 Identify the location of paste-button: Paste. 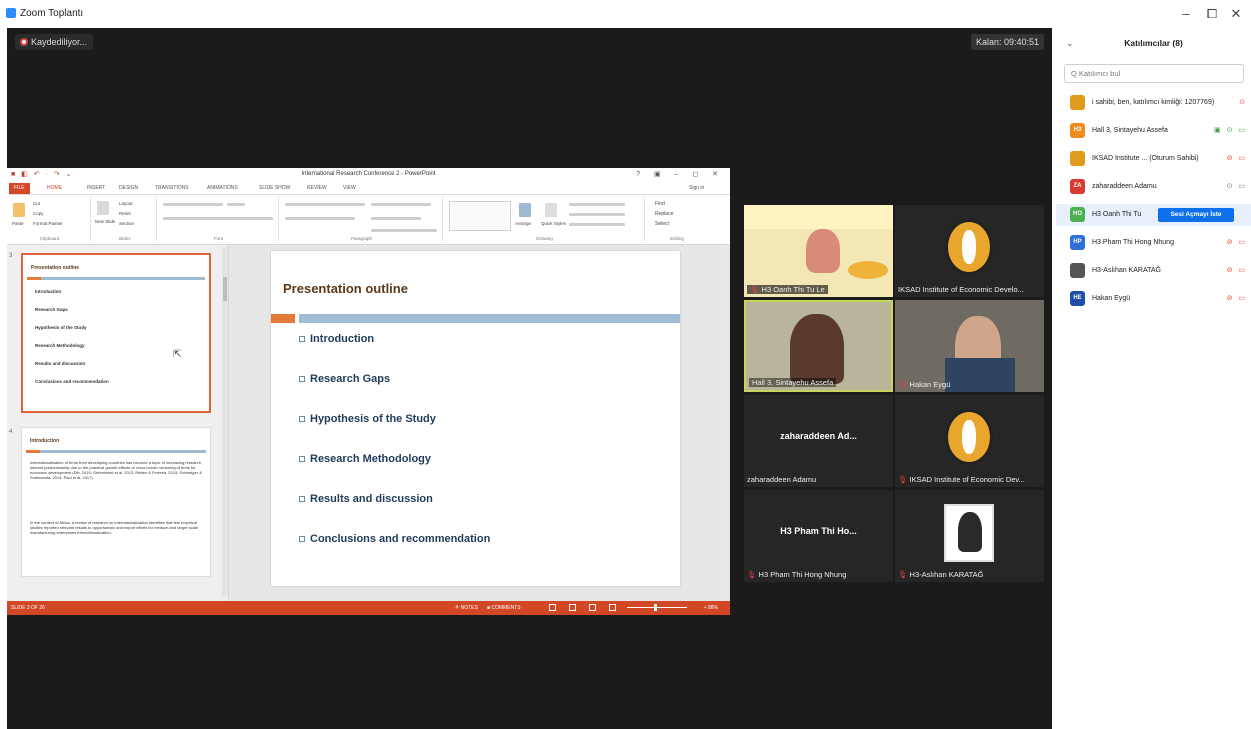
(18, 223).